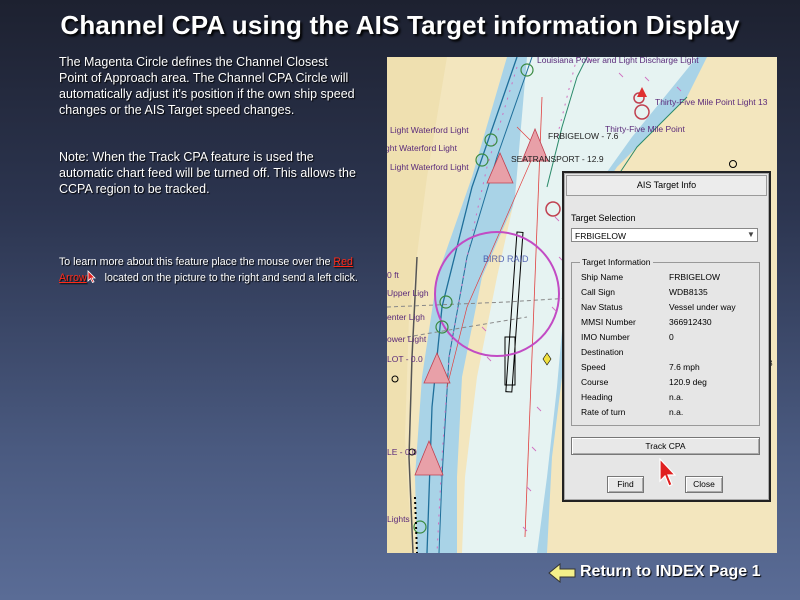 The height and width of the screenshot is (600, 800). I want to click on info-value-imo-number: 0, so click(671, 337).